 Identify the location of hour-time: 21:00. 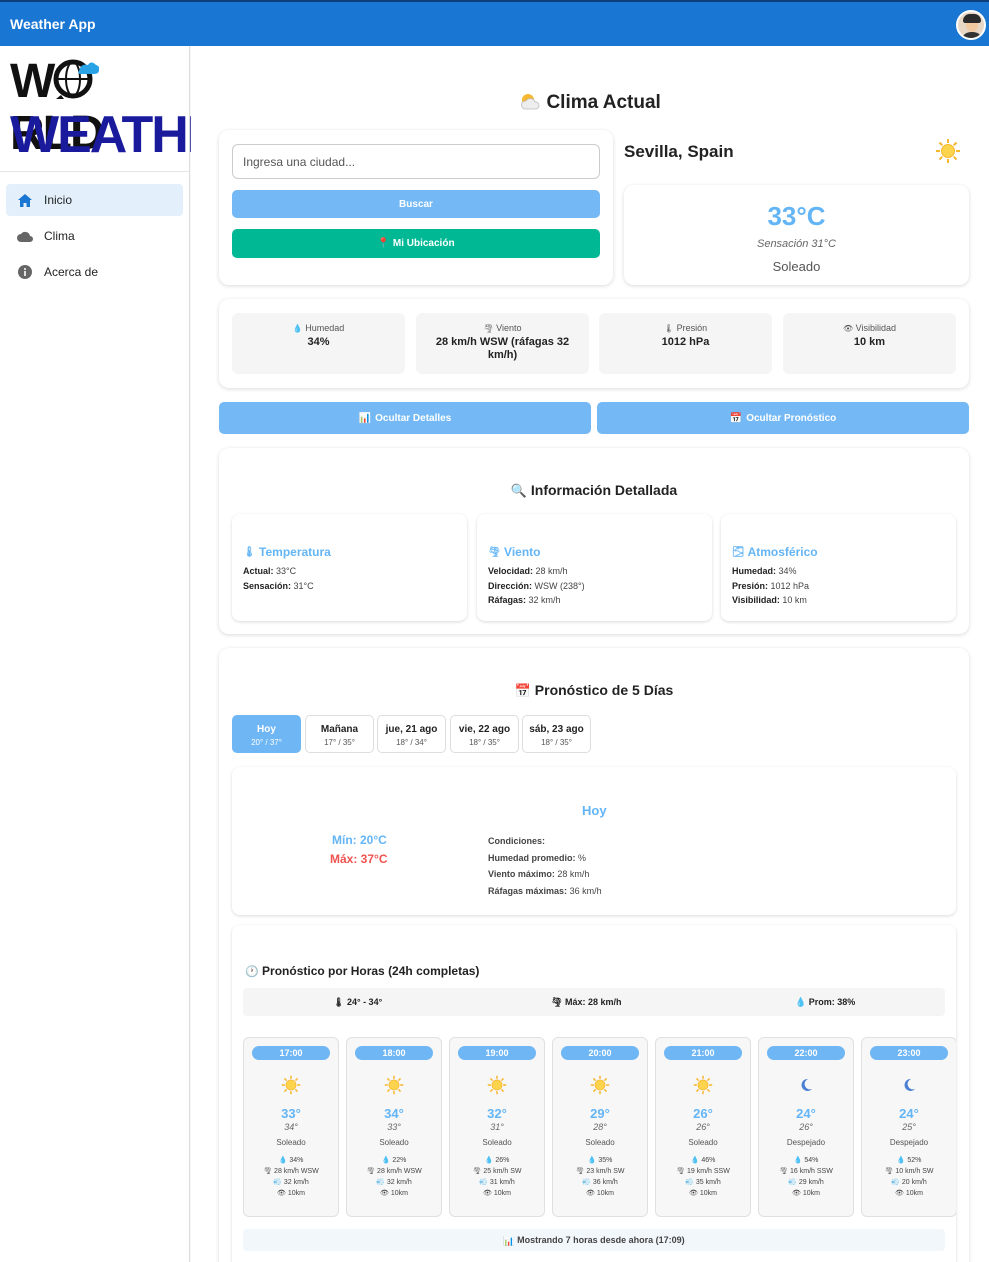
(703, 1053).